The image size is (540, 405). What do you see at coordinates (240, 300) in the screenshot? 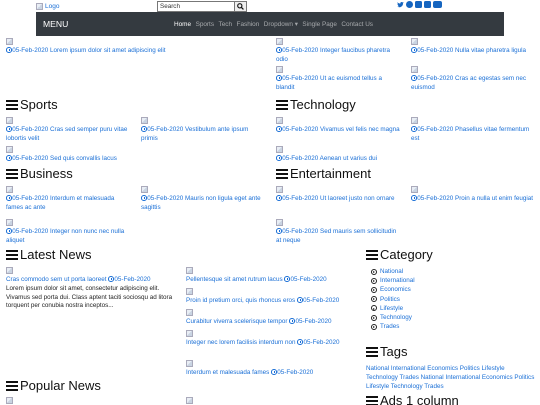
I see `post-title: Proin id pretium orci, quis rhoncus eros` at bounding box center [240, 300].